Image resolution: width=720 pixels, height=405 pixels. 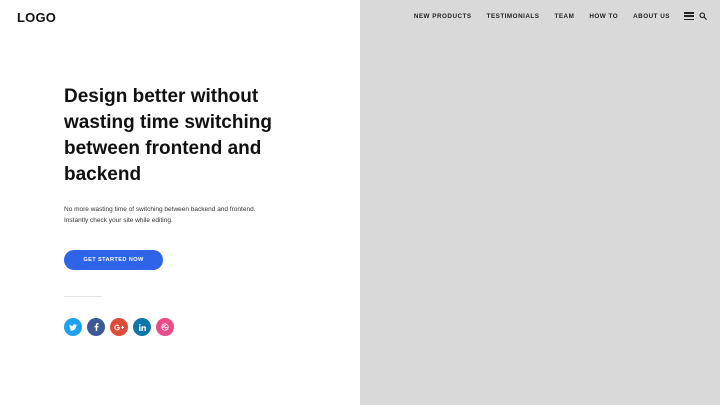 I want to click on nav-new-products: NEW PRODUCTS, so click(x=443, y=16).